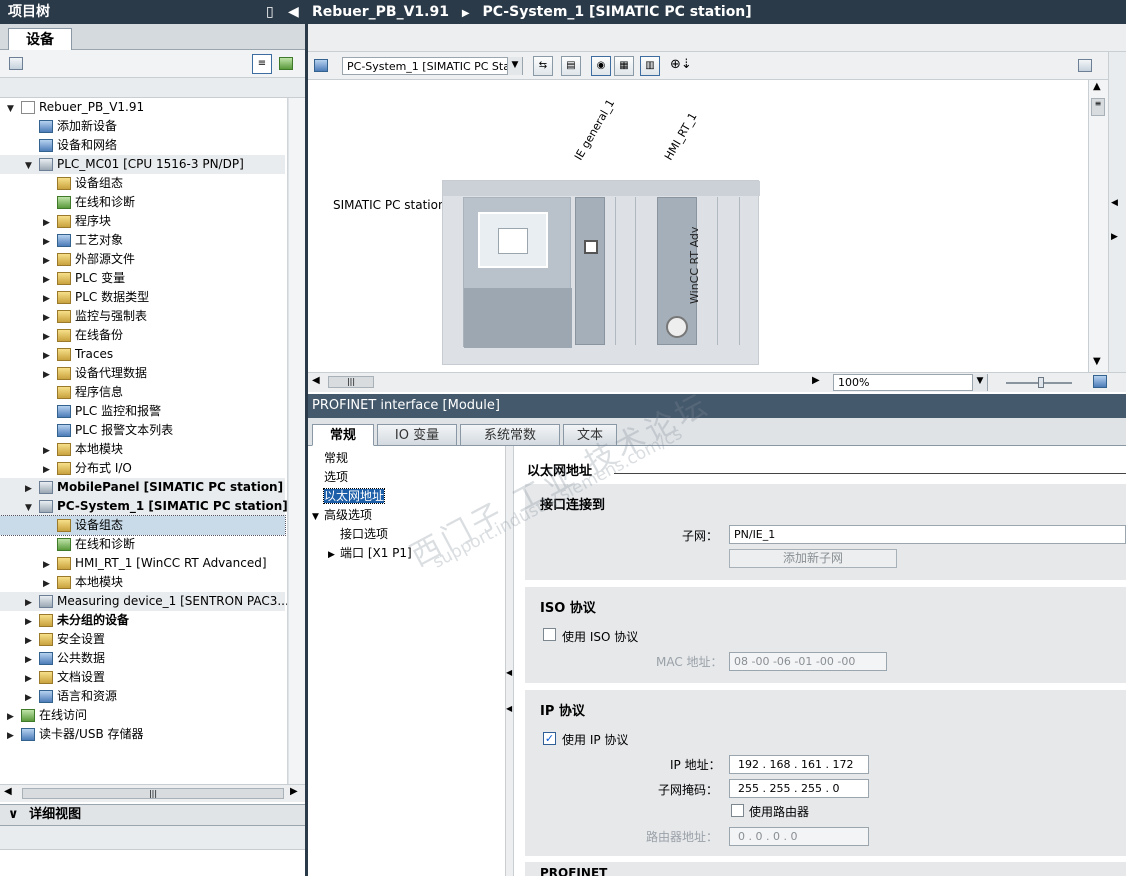 This screenshot has width=1126, height=876. Describe the element at coordinates (1098, 107) in the screenshot. I see `canvas-vthumb: ≡` at that location.